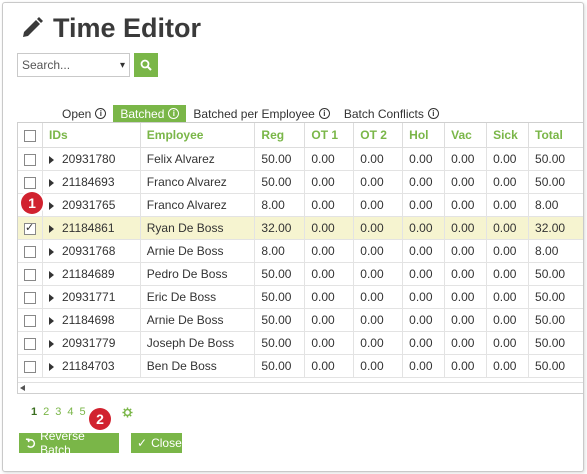 Image resolution: width=587 pixels, height=474 pixels. Describe the element at coordinates (83, 412) in the screenshot. I see `page-5-link: 5` at that location.